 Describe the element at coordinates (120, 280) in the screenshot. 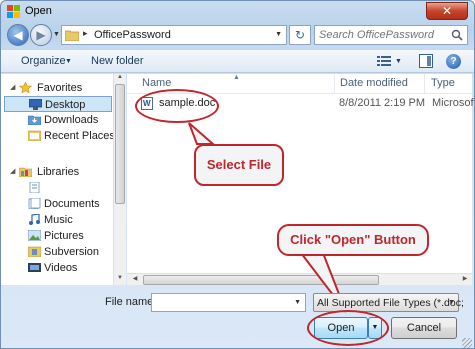

I see `scroll-down-icon: ▼` at that location.